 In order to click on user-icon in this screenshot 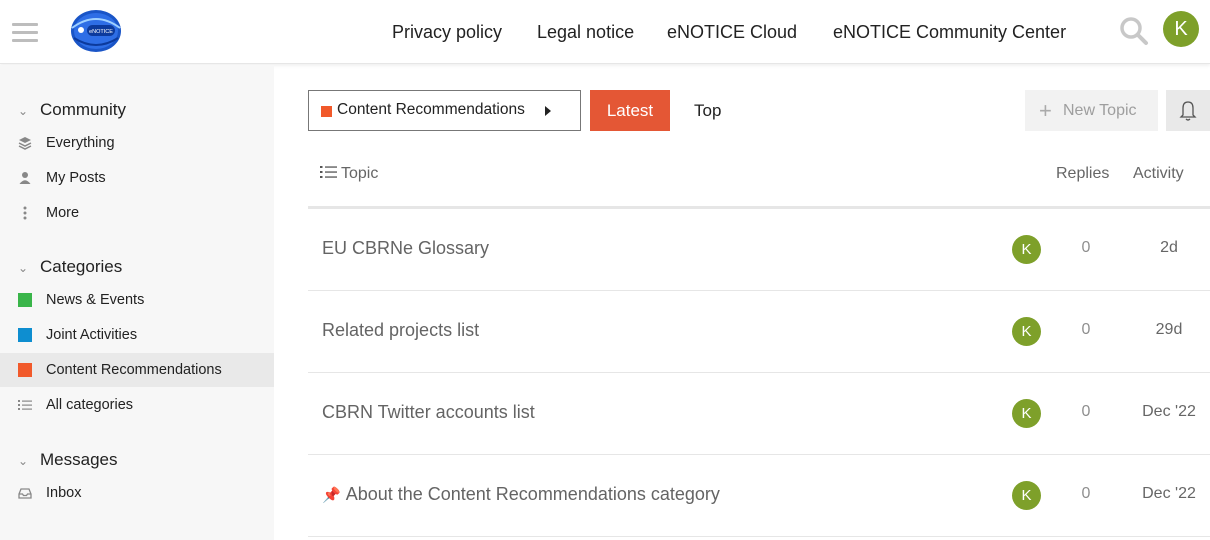, I will do `click(25, 178)`.